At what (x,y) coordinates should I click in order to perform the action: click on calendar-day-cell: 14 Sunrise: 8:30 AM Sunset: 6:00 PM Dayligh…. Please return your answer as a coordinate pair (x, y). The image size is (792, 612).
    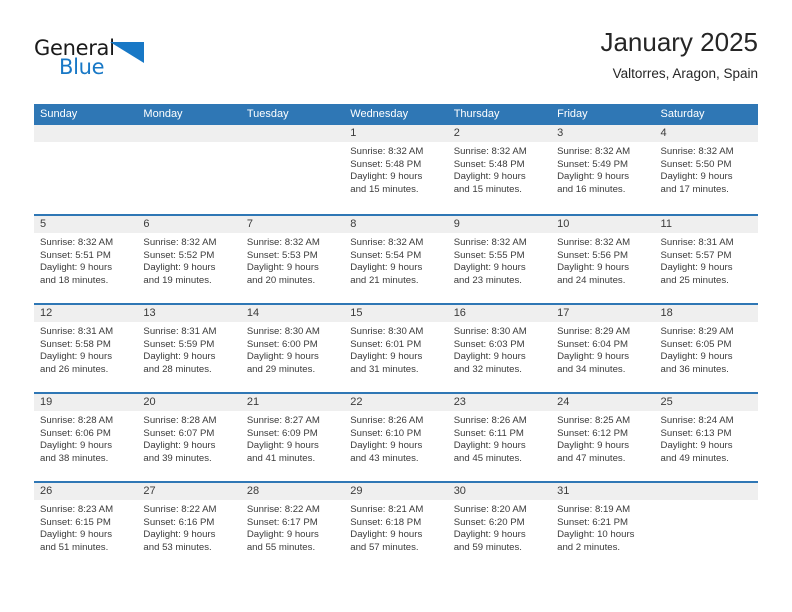
    Looking at the image, I should click on (292, 348).